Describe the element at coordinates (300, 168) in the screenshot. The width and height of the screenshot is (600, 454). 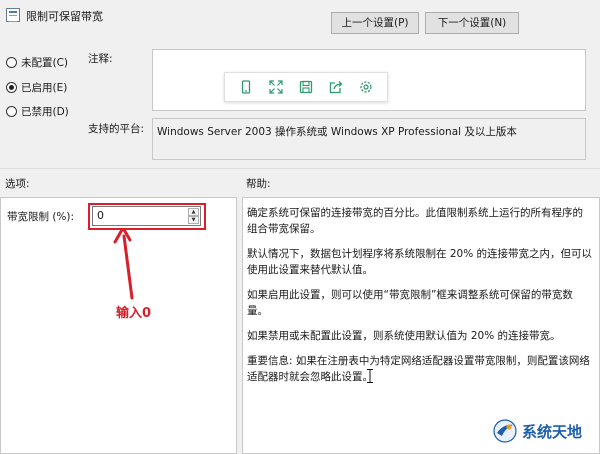
I see `section-divider` at that location.